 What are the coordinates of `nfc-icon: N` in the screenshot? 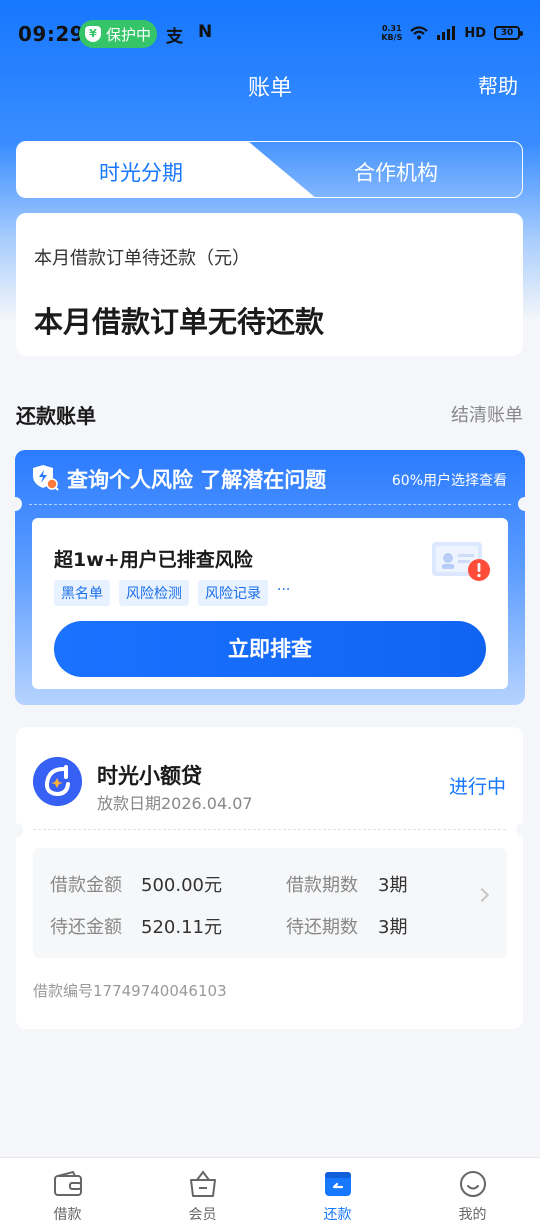 It's located at (205, 32).